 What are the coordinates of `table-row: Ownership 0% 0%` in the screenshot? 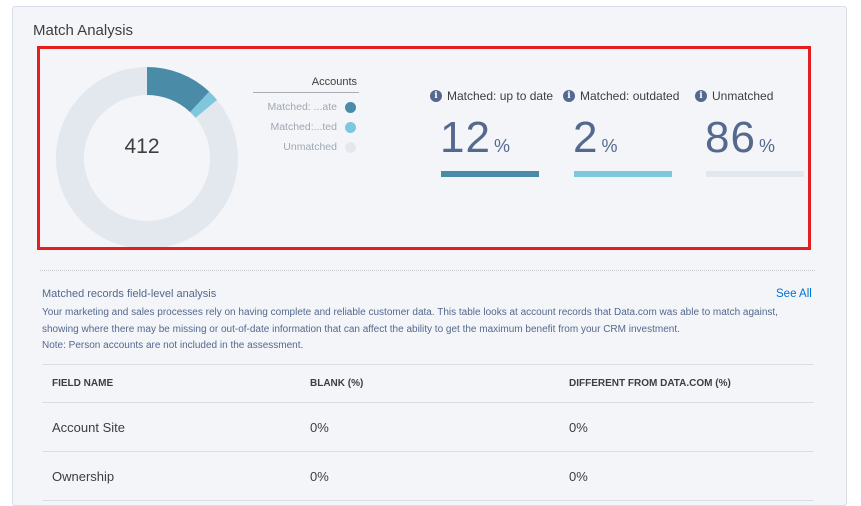 It's located at (428, 476).